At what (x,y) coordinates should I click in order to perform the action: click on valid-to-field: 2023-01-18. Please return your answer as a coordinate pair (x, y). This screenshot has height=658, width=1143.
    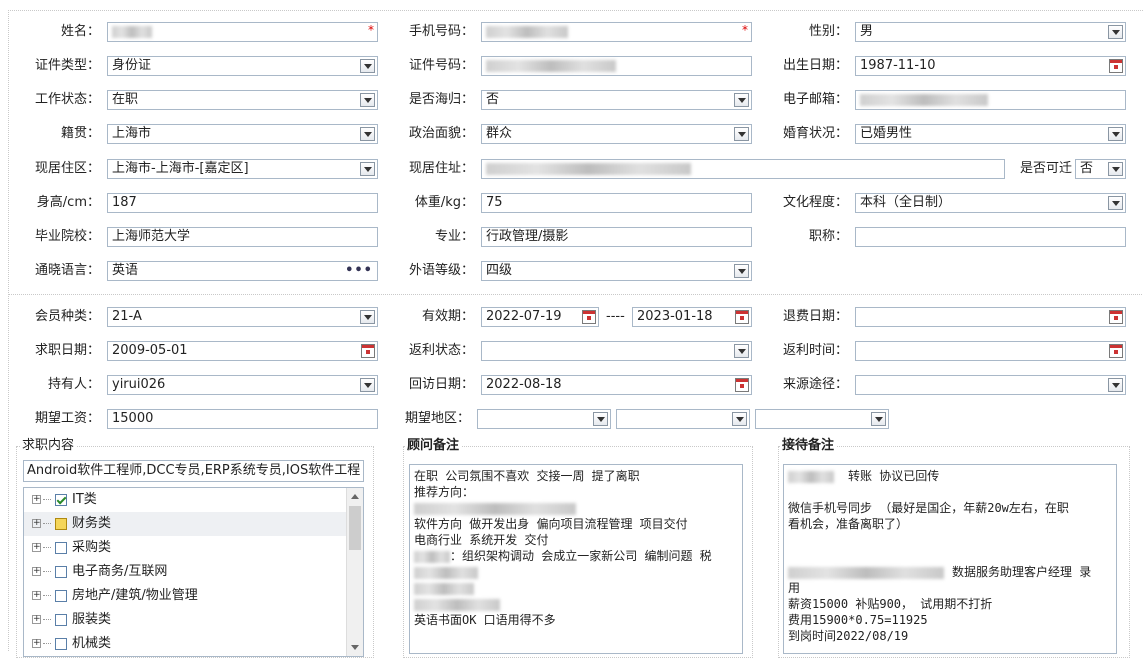
    Looking at the image, I should click on (692, 317).